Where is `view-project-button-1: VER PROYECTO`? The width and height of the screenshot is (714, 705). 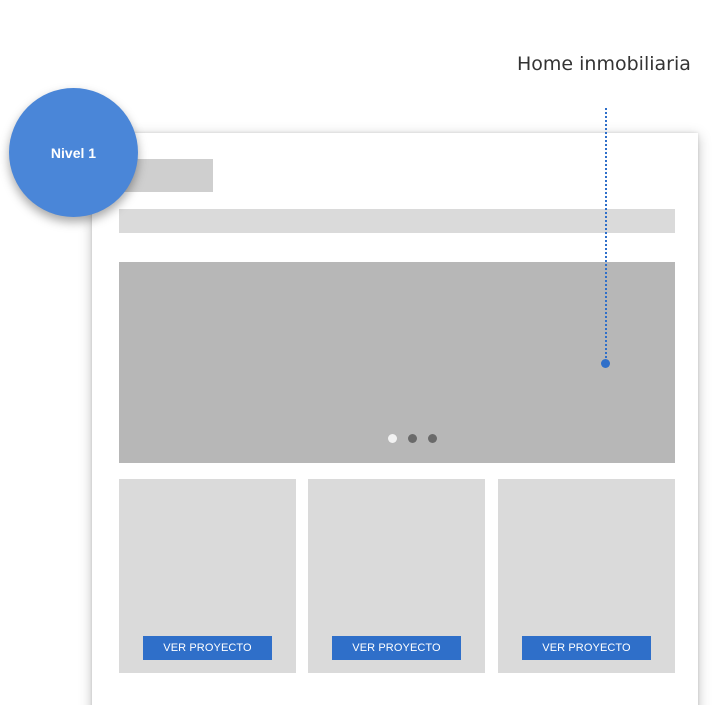
view-project-button-1: VER PROYECTO is located at coordinates (207, 648).